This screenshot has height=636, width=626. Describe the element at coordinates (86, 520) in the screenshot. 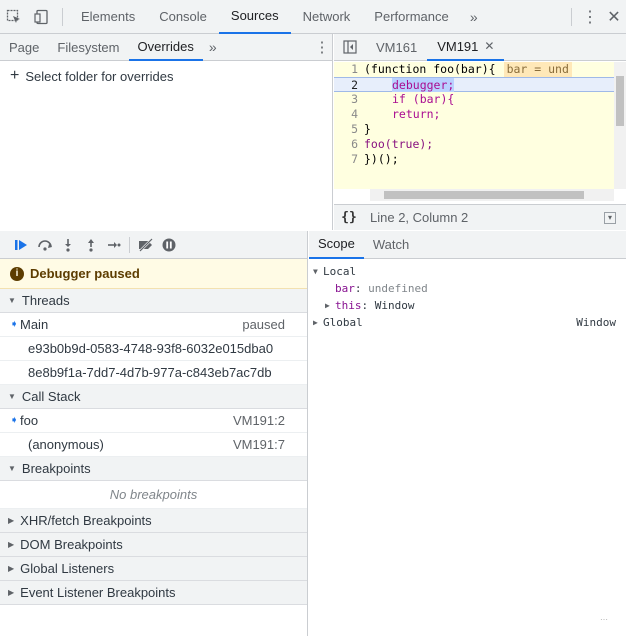

I see `section-title: XHR/fetch Breakpoints` at that location.